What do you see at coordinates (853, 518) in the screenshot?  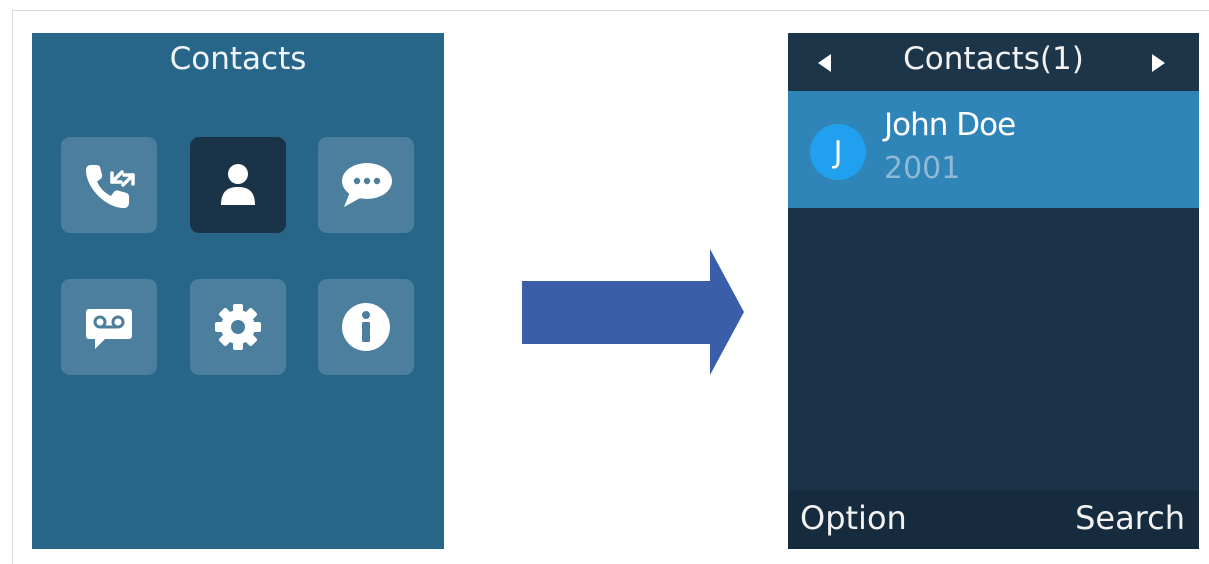 I see `option-softkey: Option` at bounding box center [853, 518].